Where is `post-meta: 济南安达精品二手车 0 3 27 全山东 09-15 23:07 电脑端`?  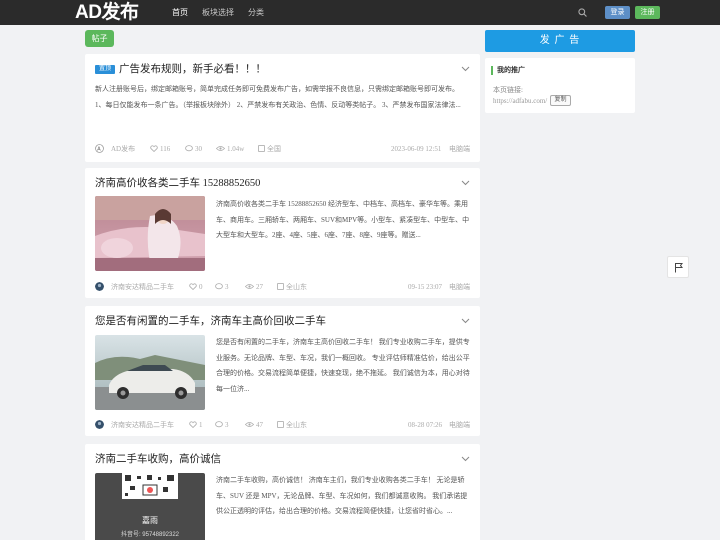
post-meta: 济南安达精品二手车 0 3 27 全山东 09-15 23:07 电脑端 is located at coordinates (282, 287).